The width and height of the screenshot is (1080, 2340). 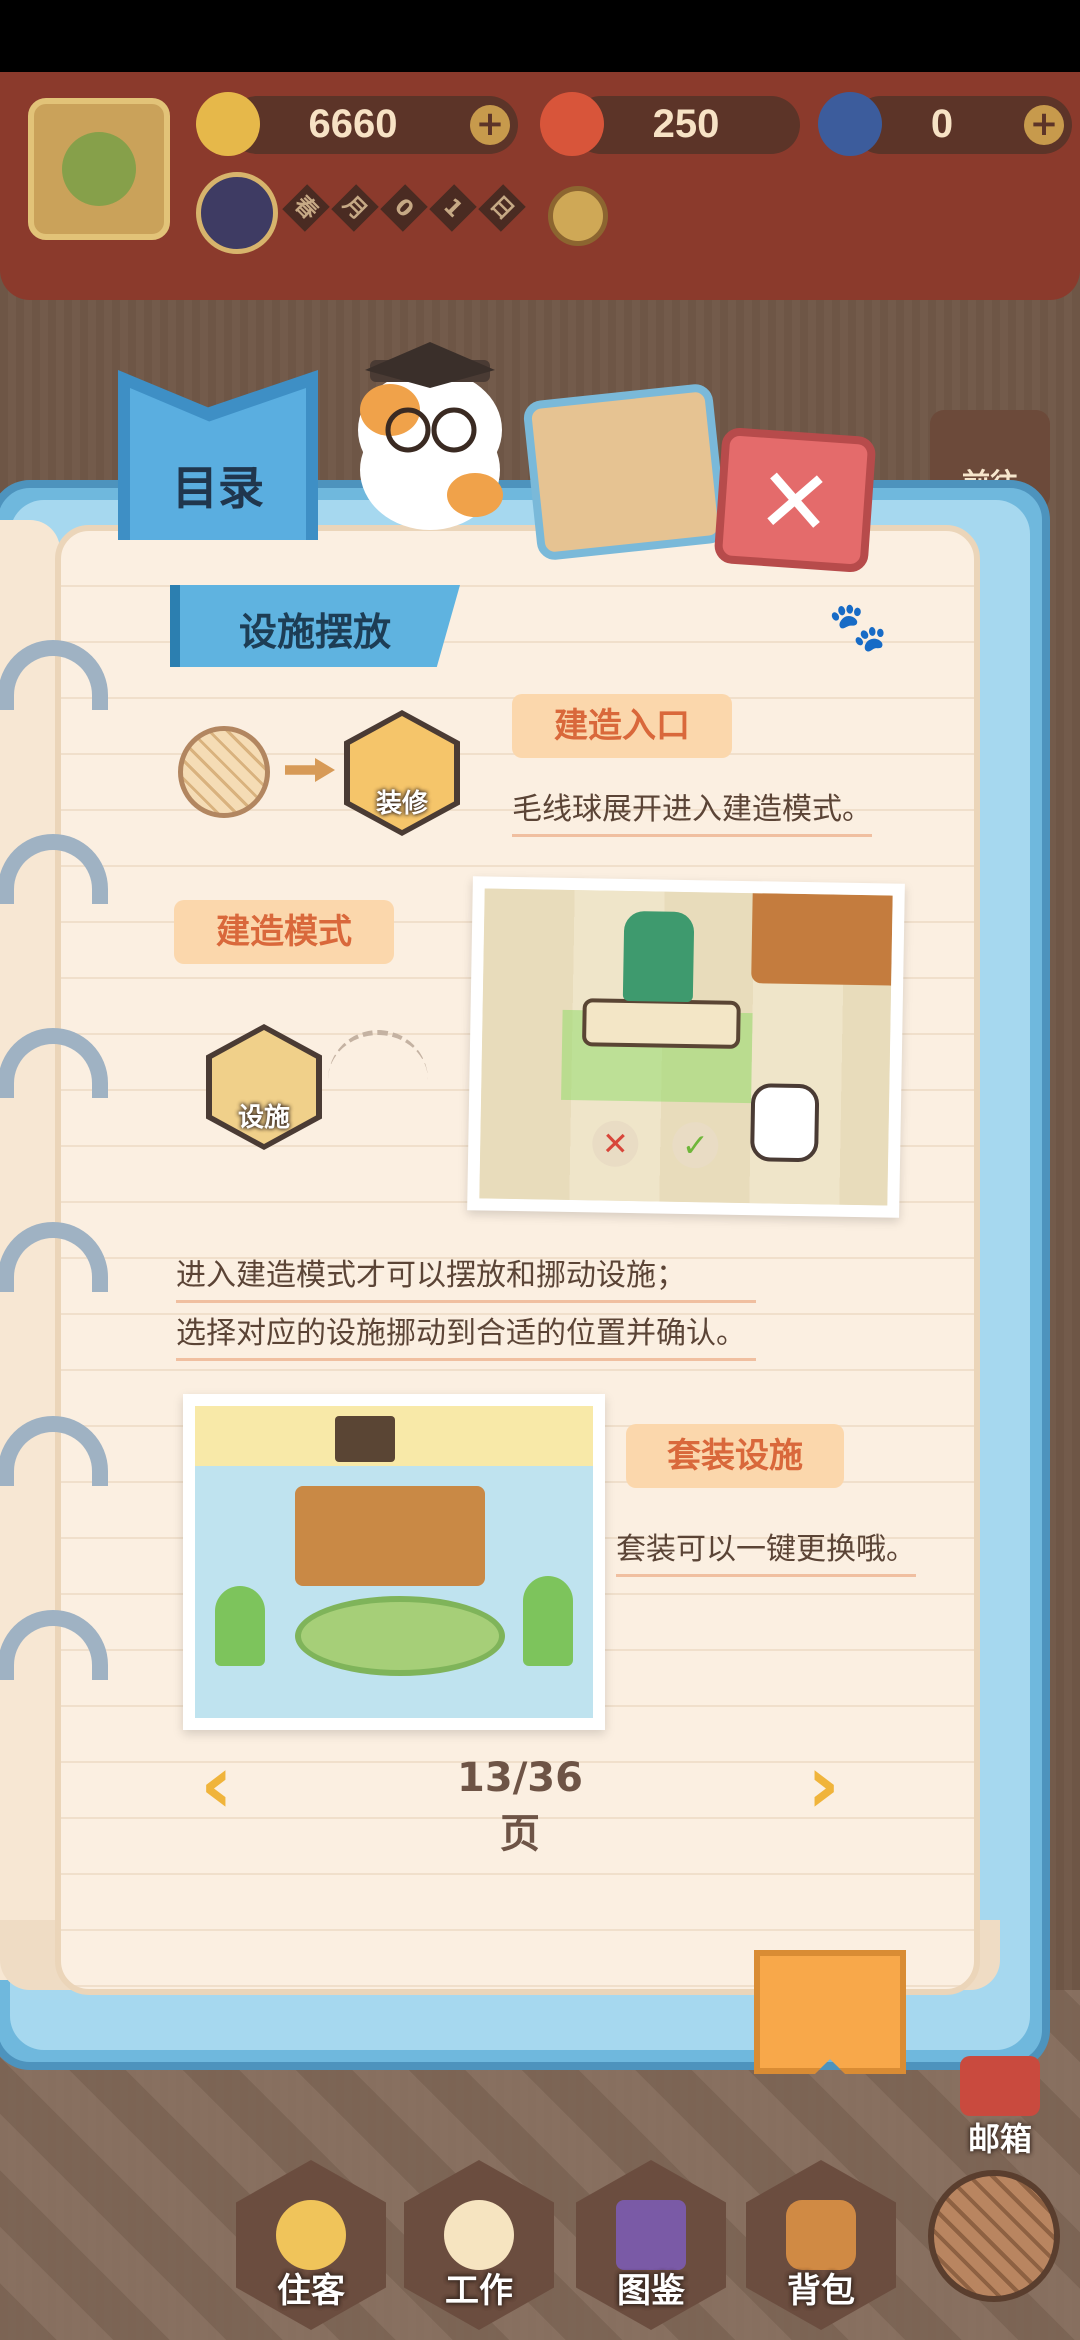 I want to click on mailbox-icon, so click(x=1000, y=2086).